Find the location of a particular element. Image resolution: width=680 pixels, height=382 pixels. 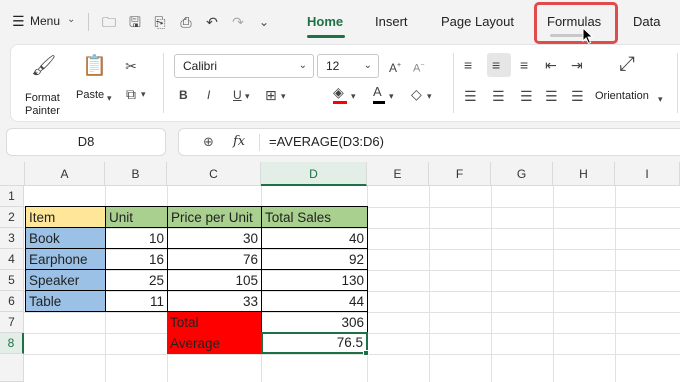

font-color-dropdown-icon: ▾ is located at coordinates (391, 96).